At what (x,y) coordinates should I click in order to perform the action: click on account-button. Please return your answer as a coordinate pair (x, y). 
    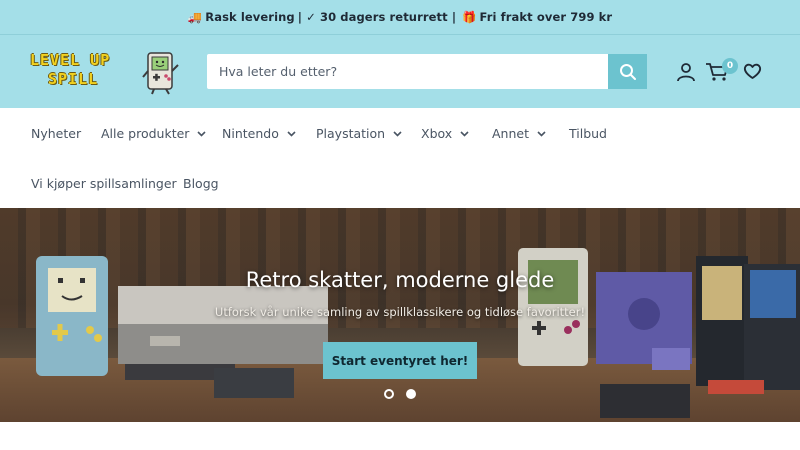
    Looking at the image, I should click on (686, 72).